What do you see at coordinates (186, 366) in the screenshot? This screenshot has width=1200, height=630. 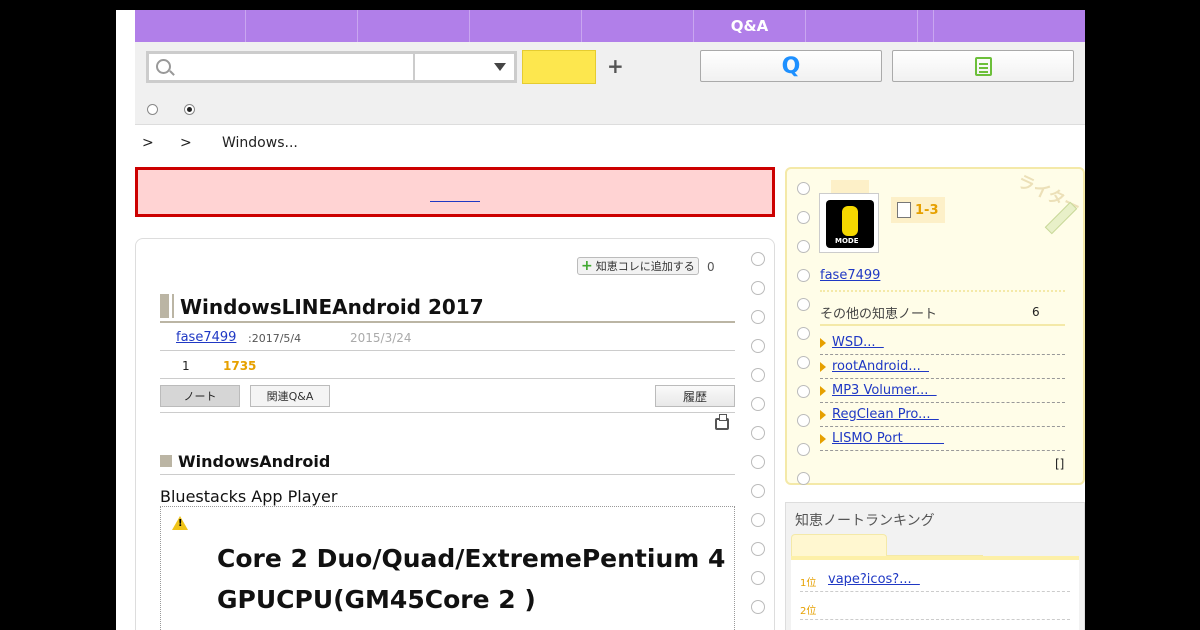 I see `stat-count: 1` at bounding box center [186, 366].